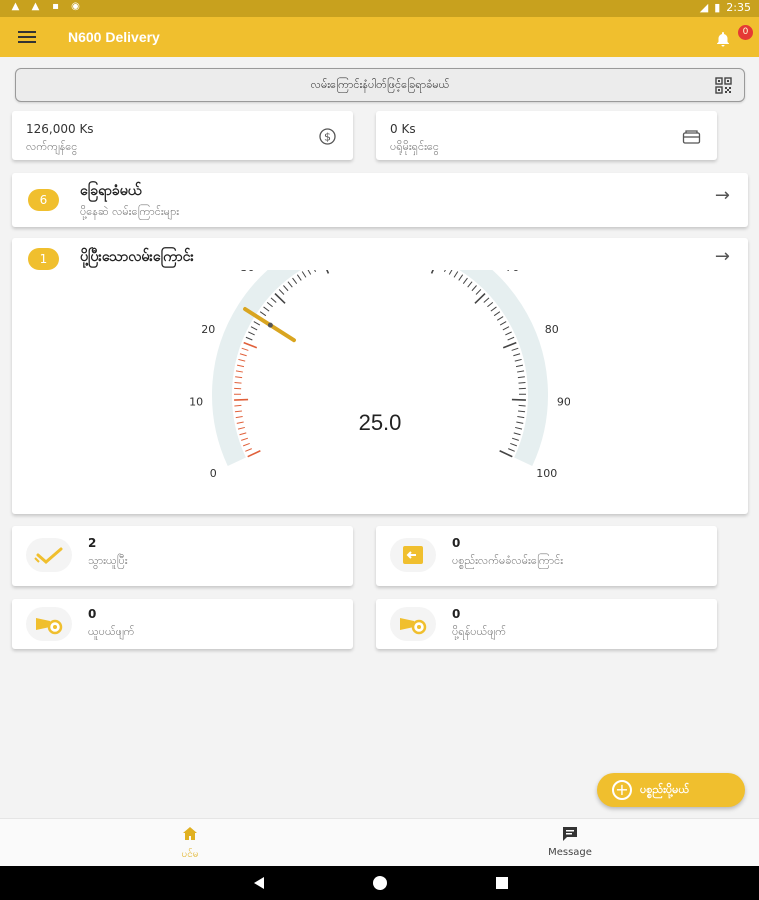  I want to click on status-time: 2:35, so click(738, 7).